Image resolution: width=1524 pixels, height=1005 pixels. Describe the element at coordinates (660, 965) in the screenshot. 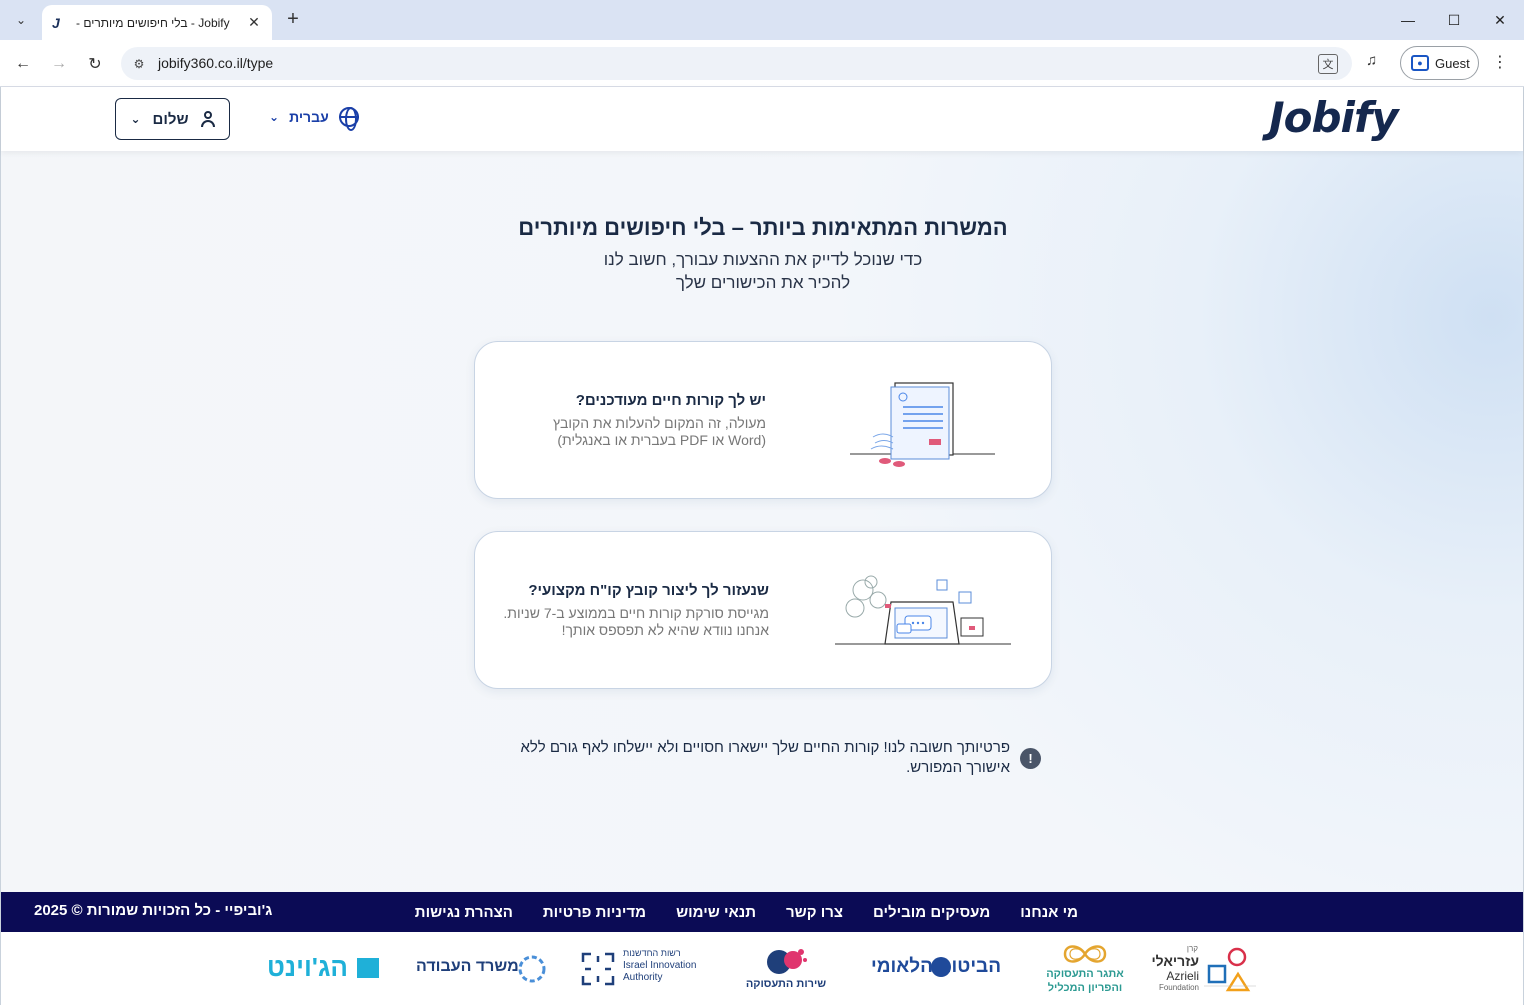

I see `innovation-english-1: Israel Innovation` at that location.